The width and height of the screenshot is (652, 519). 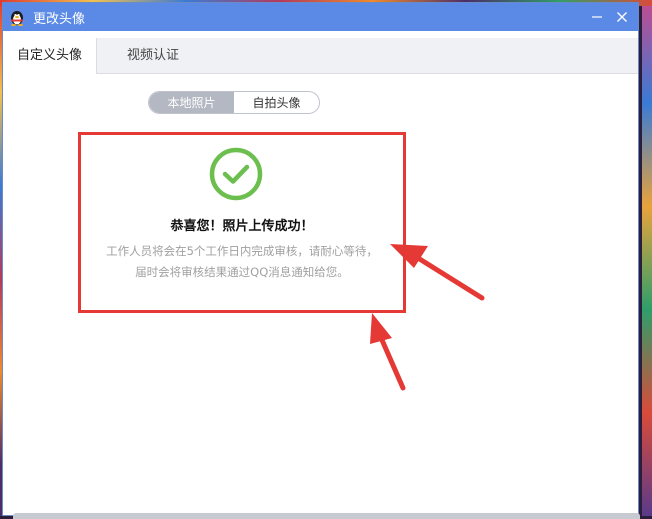 I want to click on check-circle-icon, so click(x=236, y=174).